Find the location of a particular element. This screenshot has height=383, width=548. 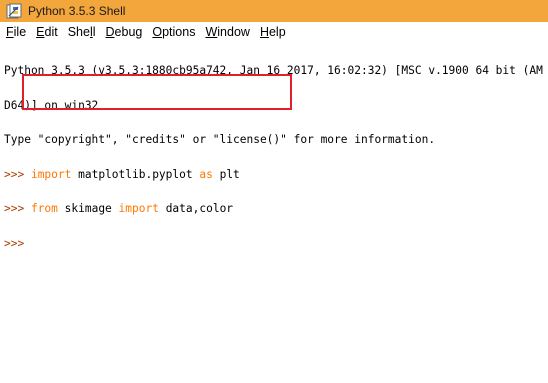

menu-shell: Shell is located at coordinates (82, 32).